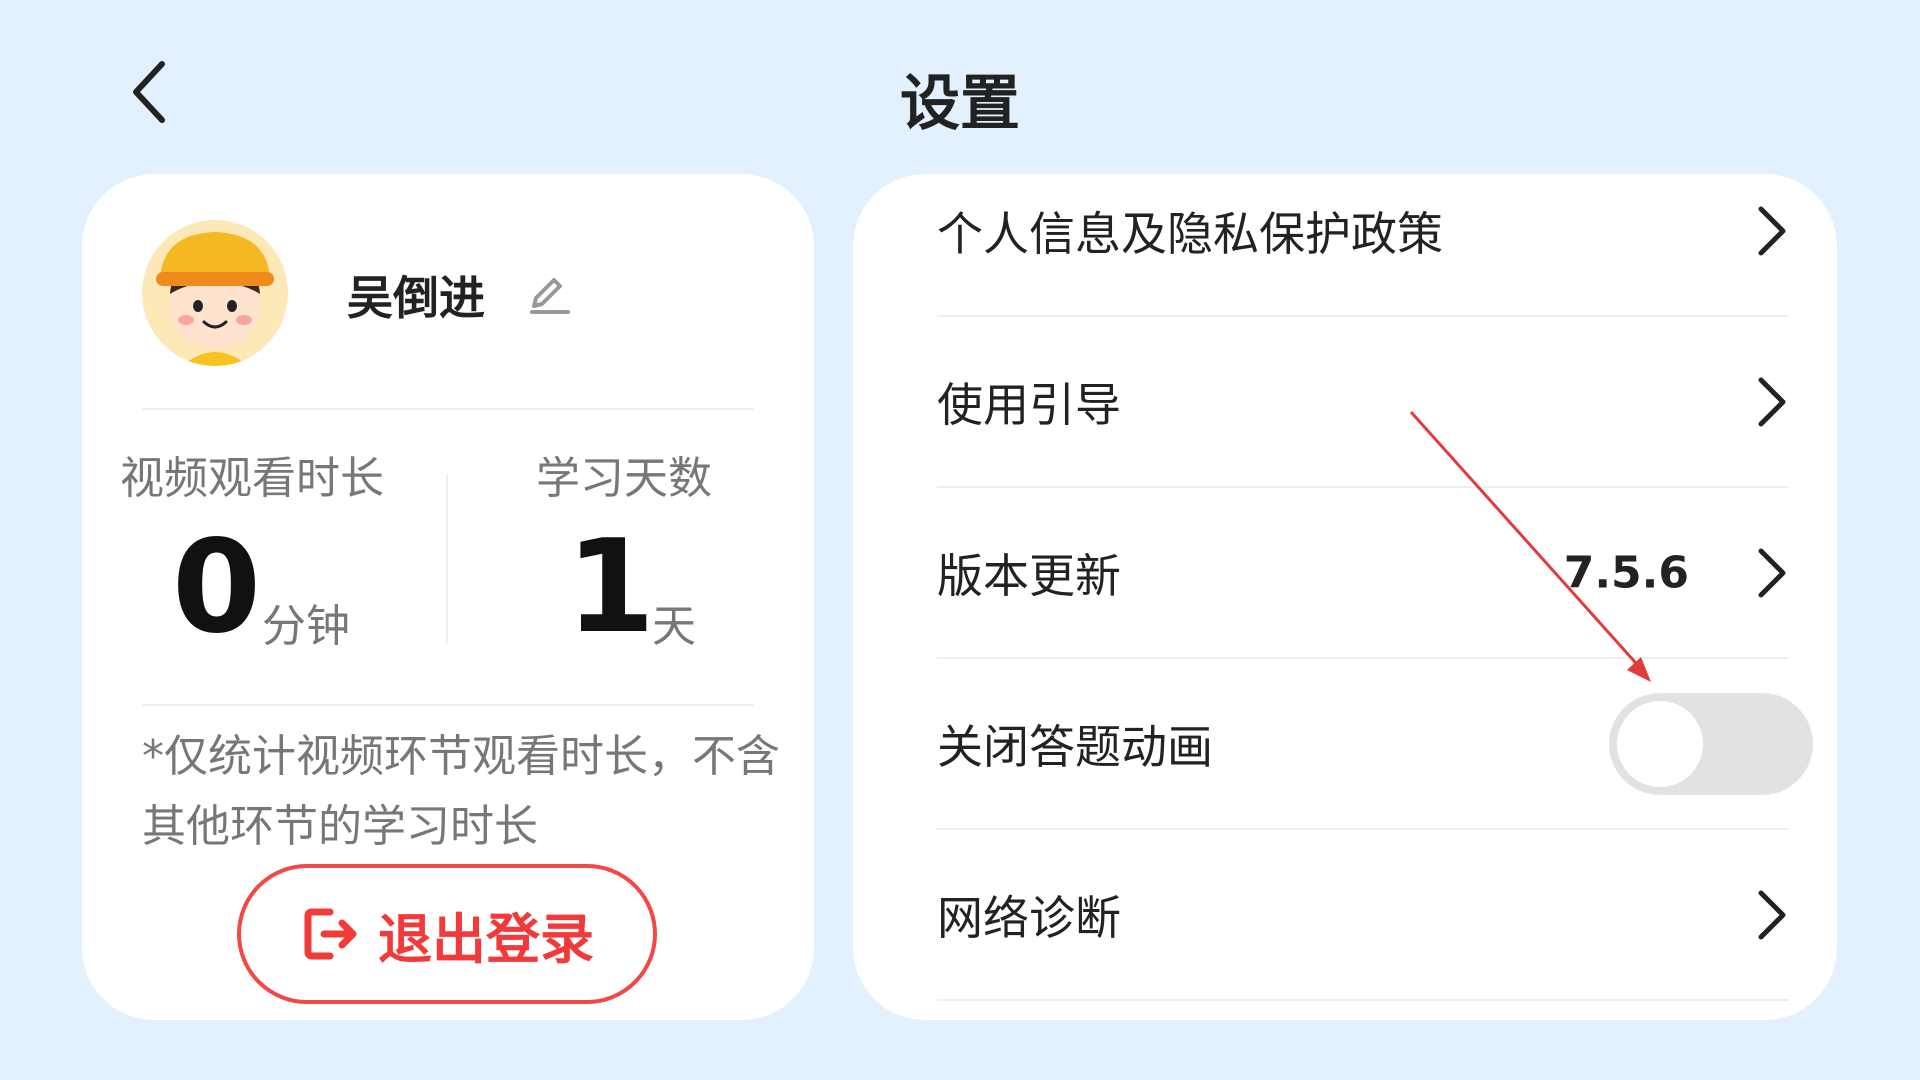 The width and height of the screenshot is (1920, 1080). What do you see at coordinates (611, 587) in the screenshot?
I see `stat-value-study-days: 1` at bounding box center [611, 587].